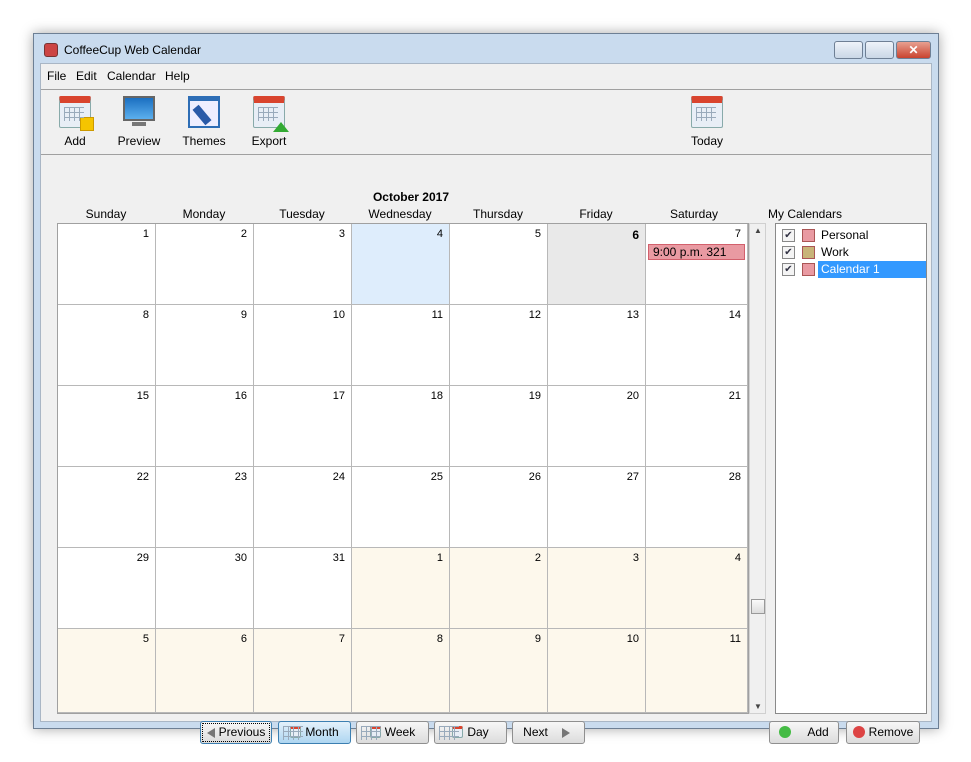 The height and width of the screenshot is (762, 971). I want to click on export-label: Export, so click(269, 141).